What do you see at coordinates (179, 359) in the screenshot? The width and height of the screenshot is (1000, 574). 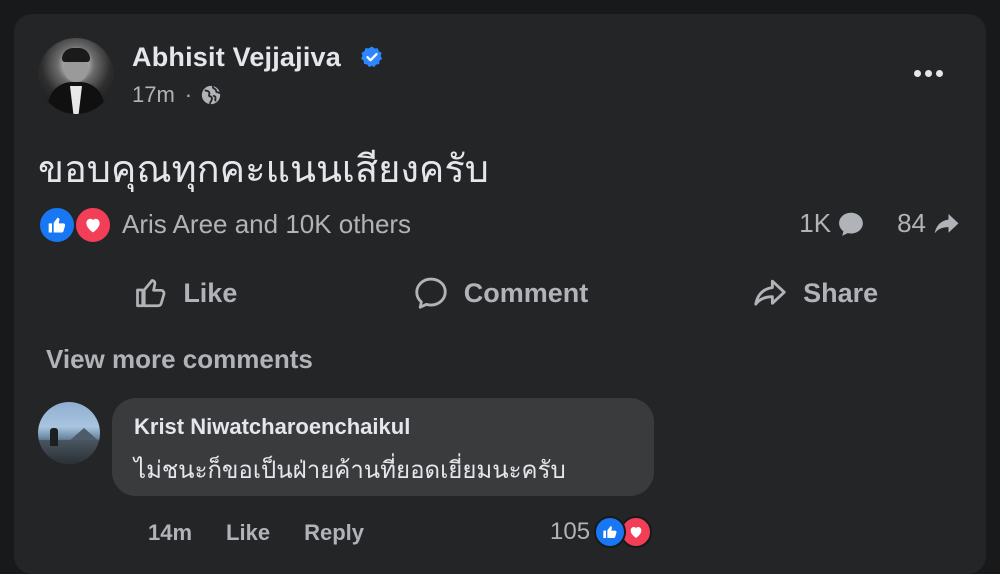 I see `view-more-comments-link: View more comments` at bounding box center [179, 359].